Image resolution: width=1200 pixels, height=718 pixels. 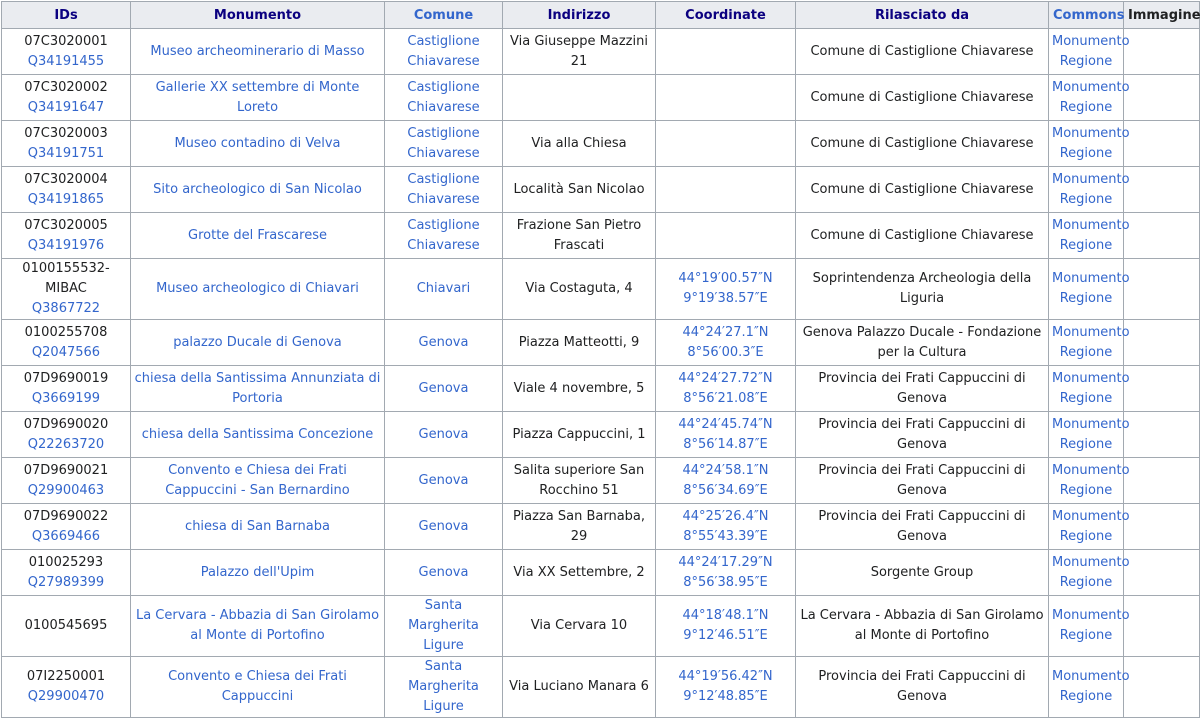 I want to click on coordinate-lon-link: 8°56′34.69″E, so click(x=725, y=490).